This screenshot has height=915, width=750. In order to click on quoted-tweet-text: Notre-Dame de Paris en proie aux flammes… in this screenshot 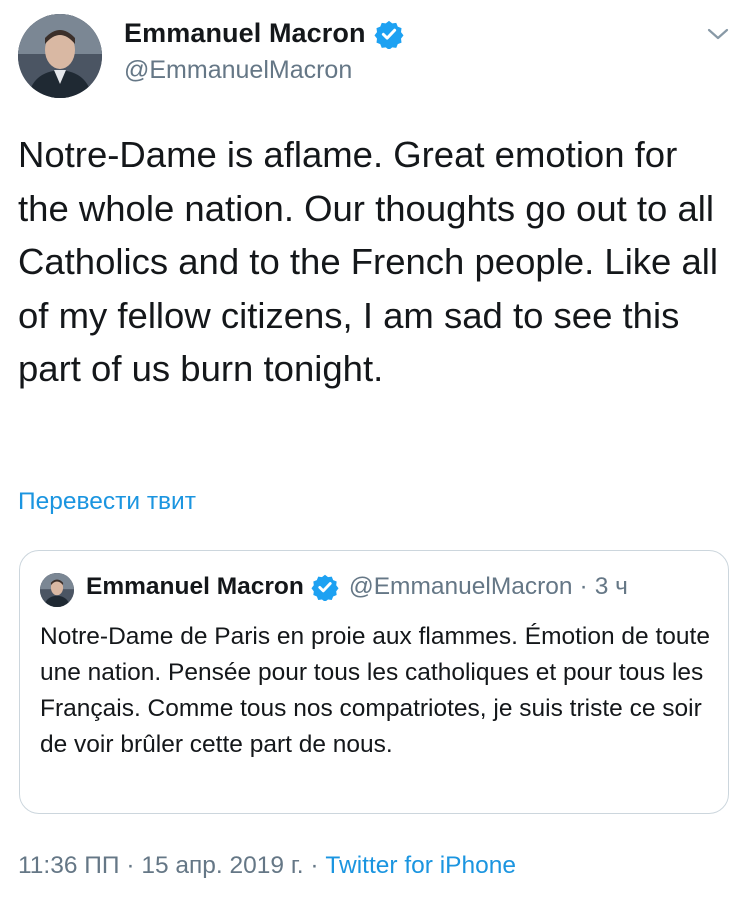, I will do `click(375, 690)`.